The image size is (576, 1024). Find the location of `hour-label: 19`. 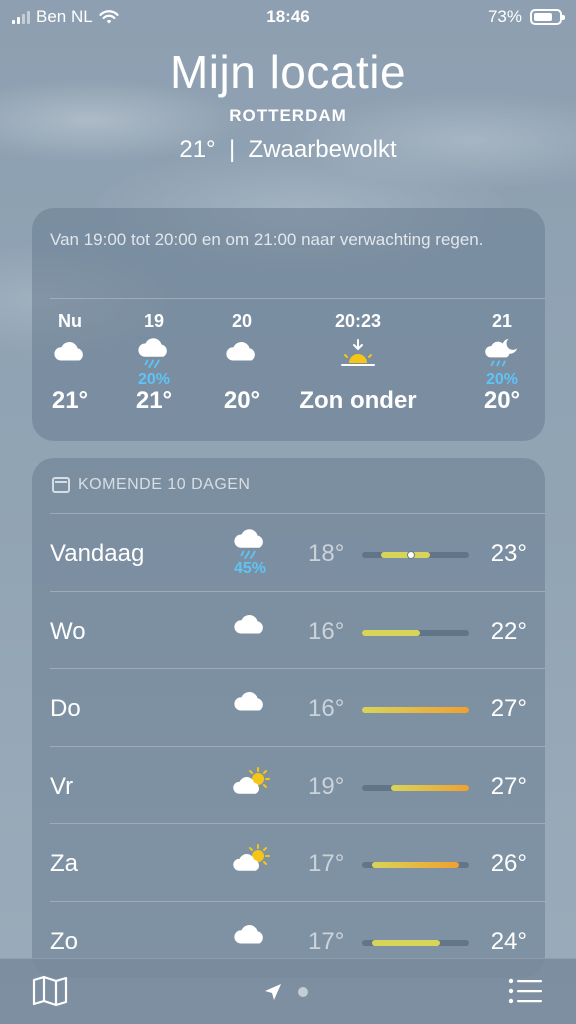

hour-label: 19 is located at coordinates (154, 321).